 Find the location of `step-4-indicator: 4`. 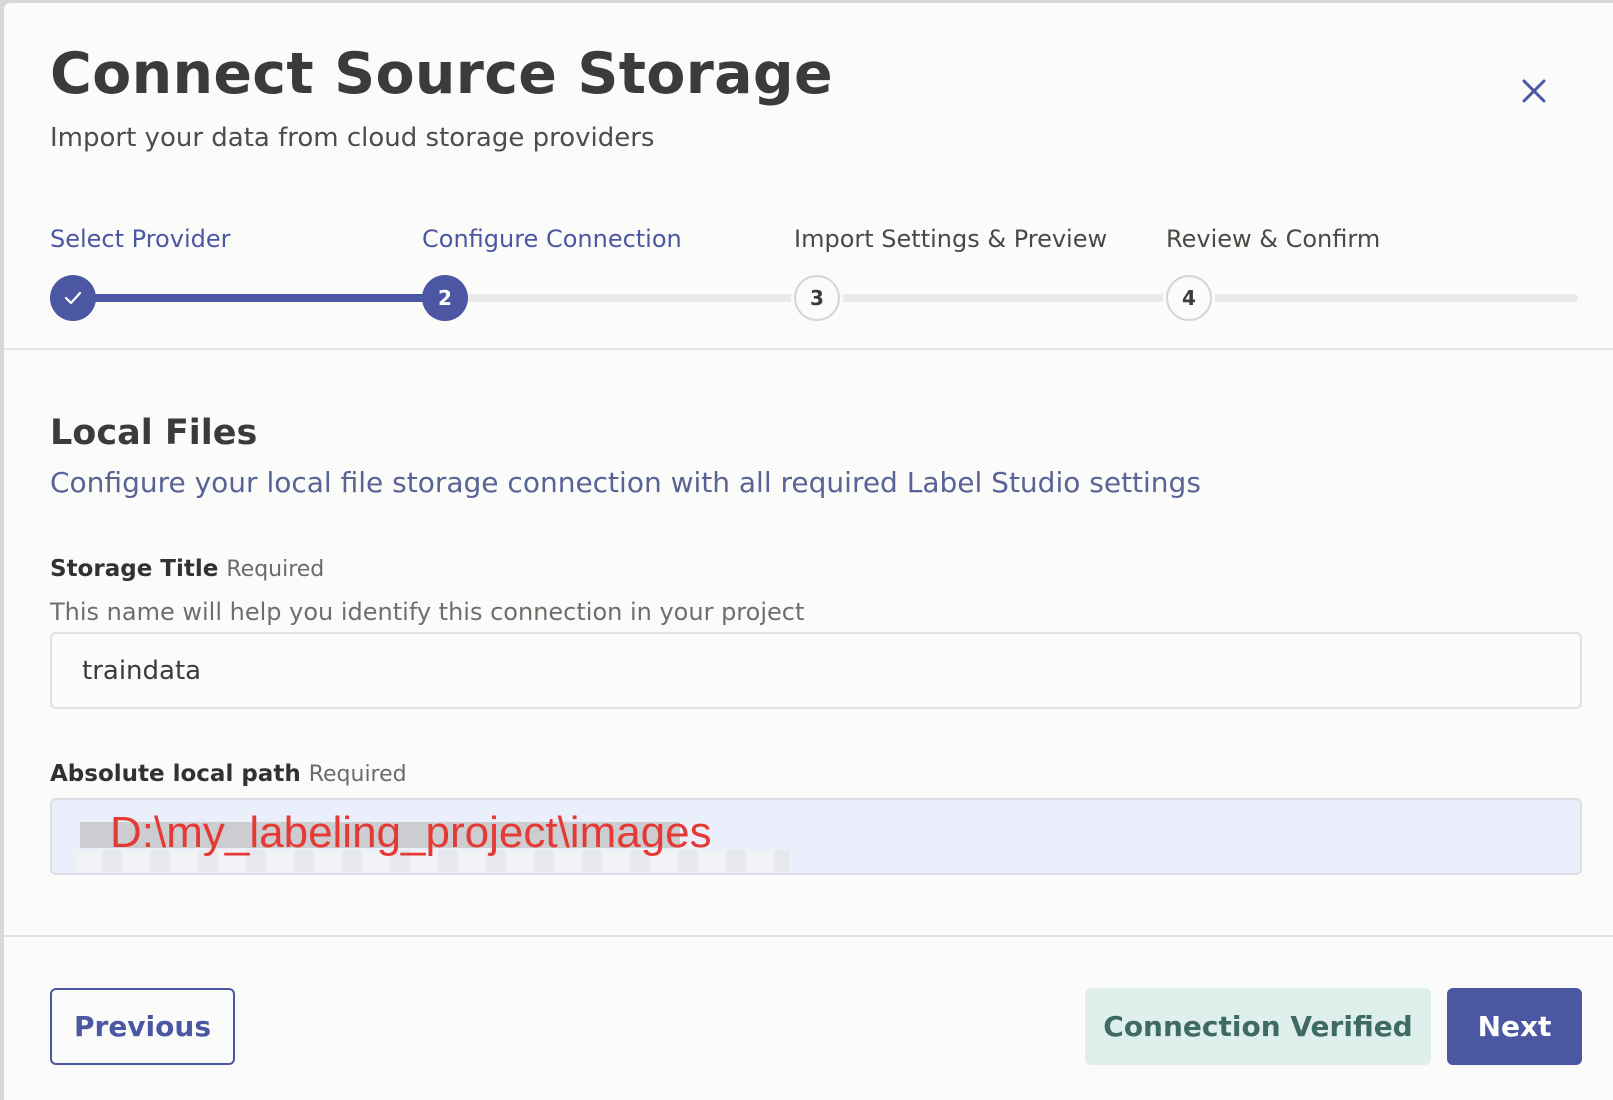

step-4-indicator: 4 is located at coordinates (1189, 298).